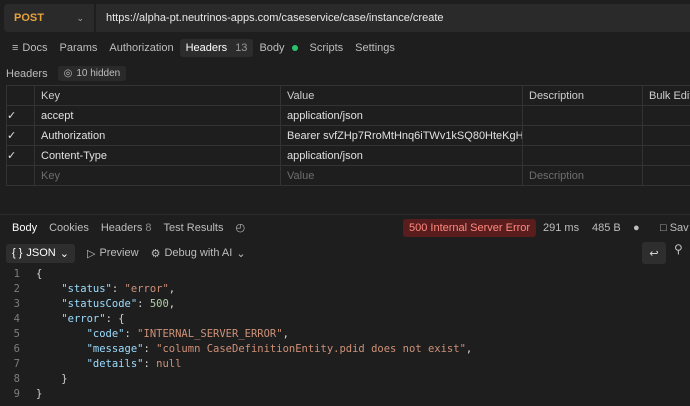 The image size is (690, 406). I want to click on preview-button: ▷ Preview, so click(113, 253).